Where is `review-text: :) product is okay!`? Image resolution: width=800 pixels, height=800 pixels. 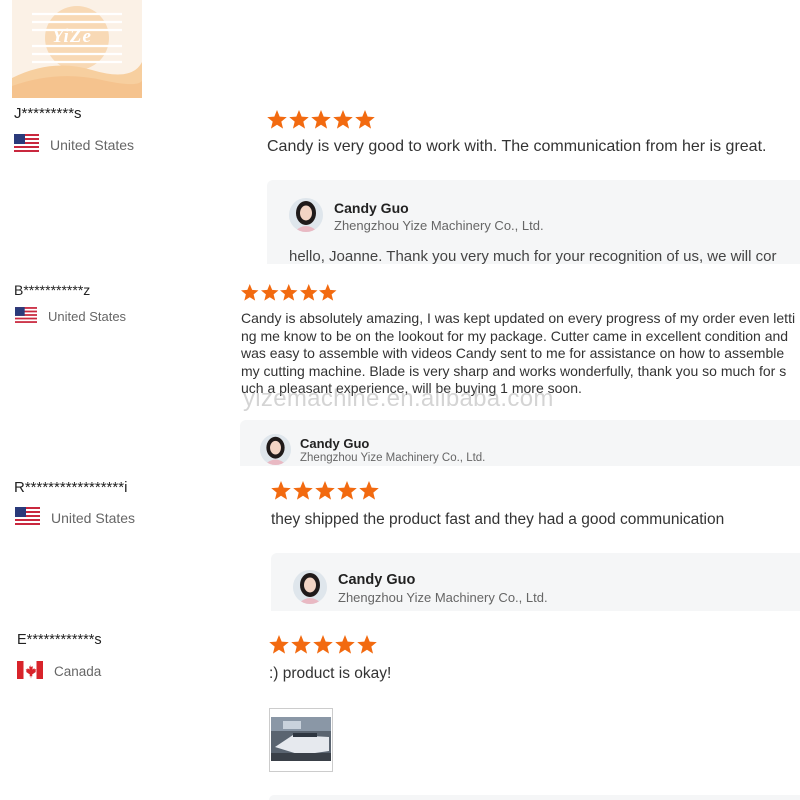 review-text: :) product is okay! is located at coordinates (330, 673).